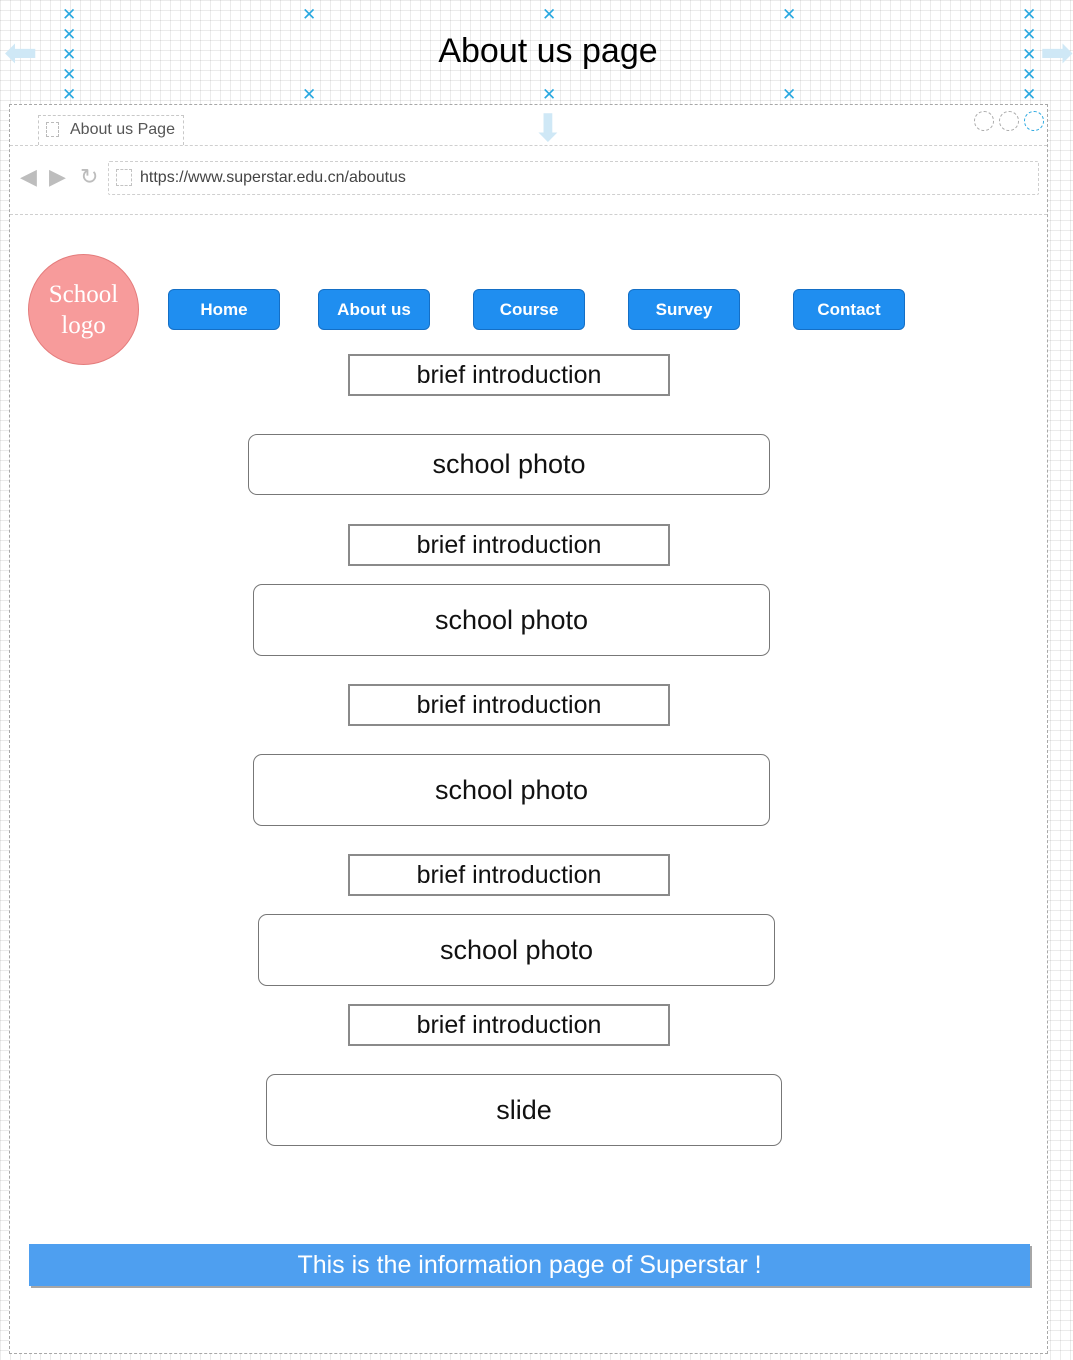 The width and height of the screenshot is (1073, 1360). I want to click on address-url: https://www.superstar.edu.cn/aboutus, so click(273, 178).